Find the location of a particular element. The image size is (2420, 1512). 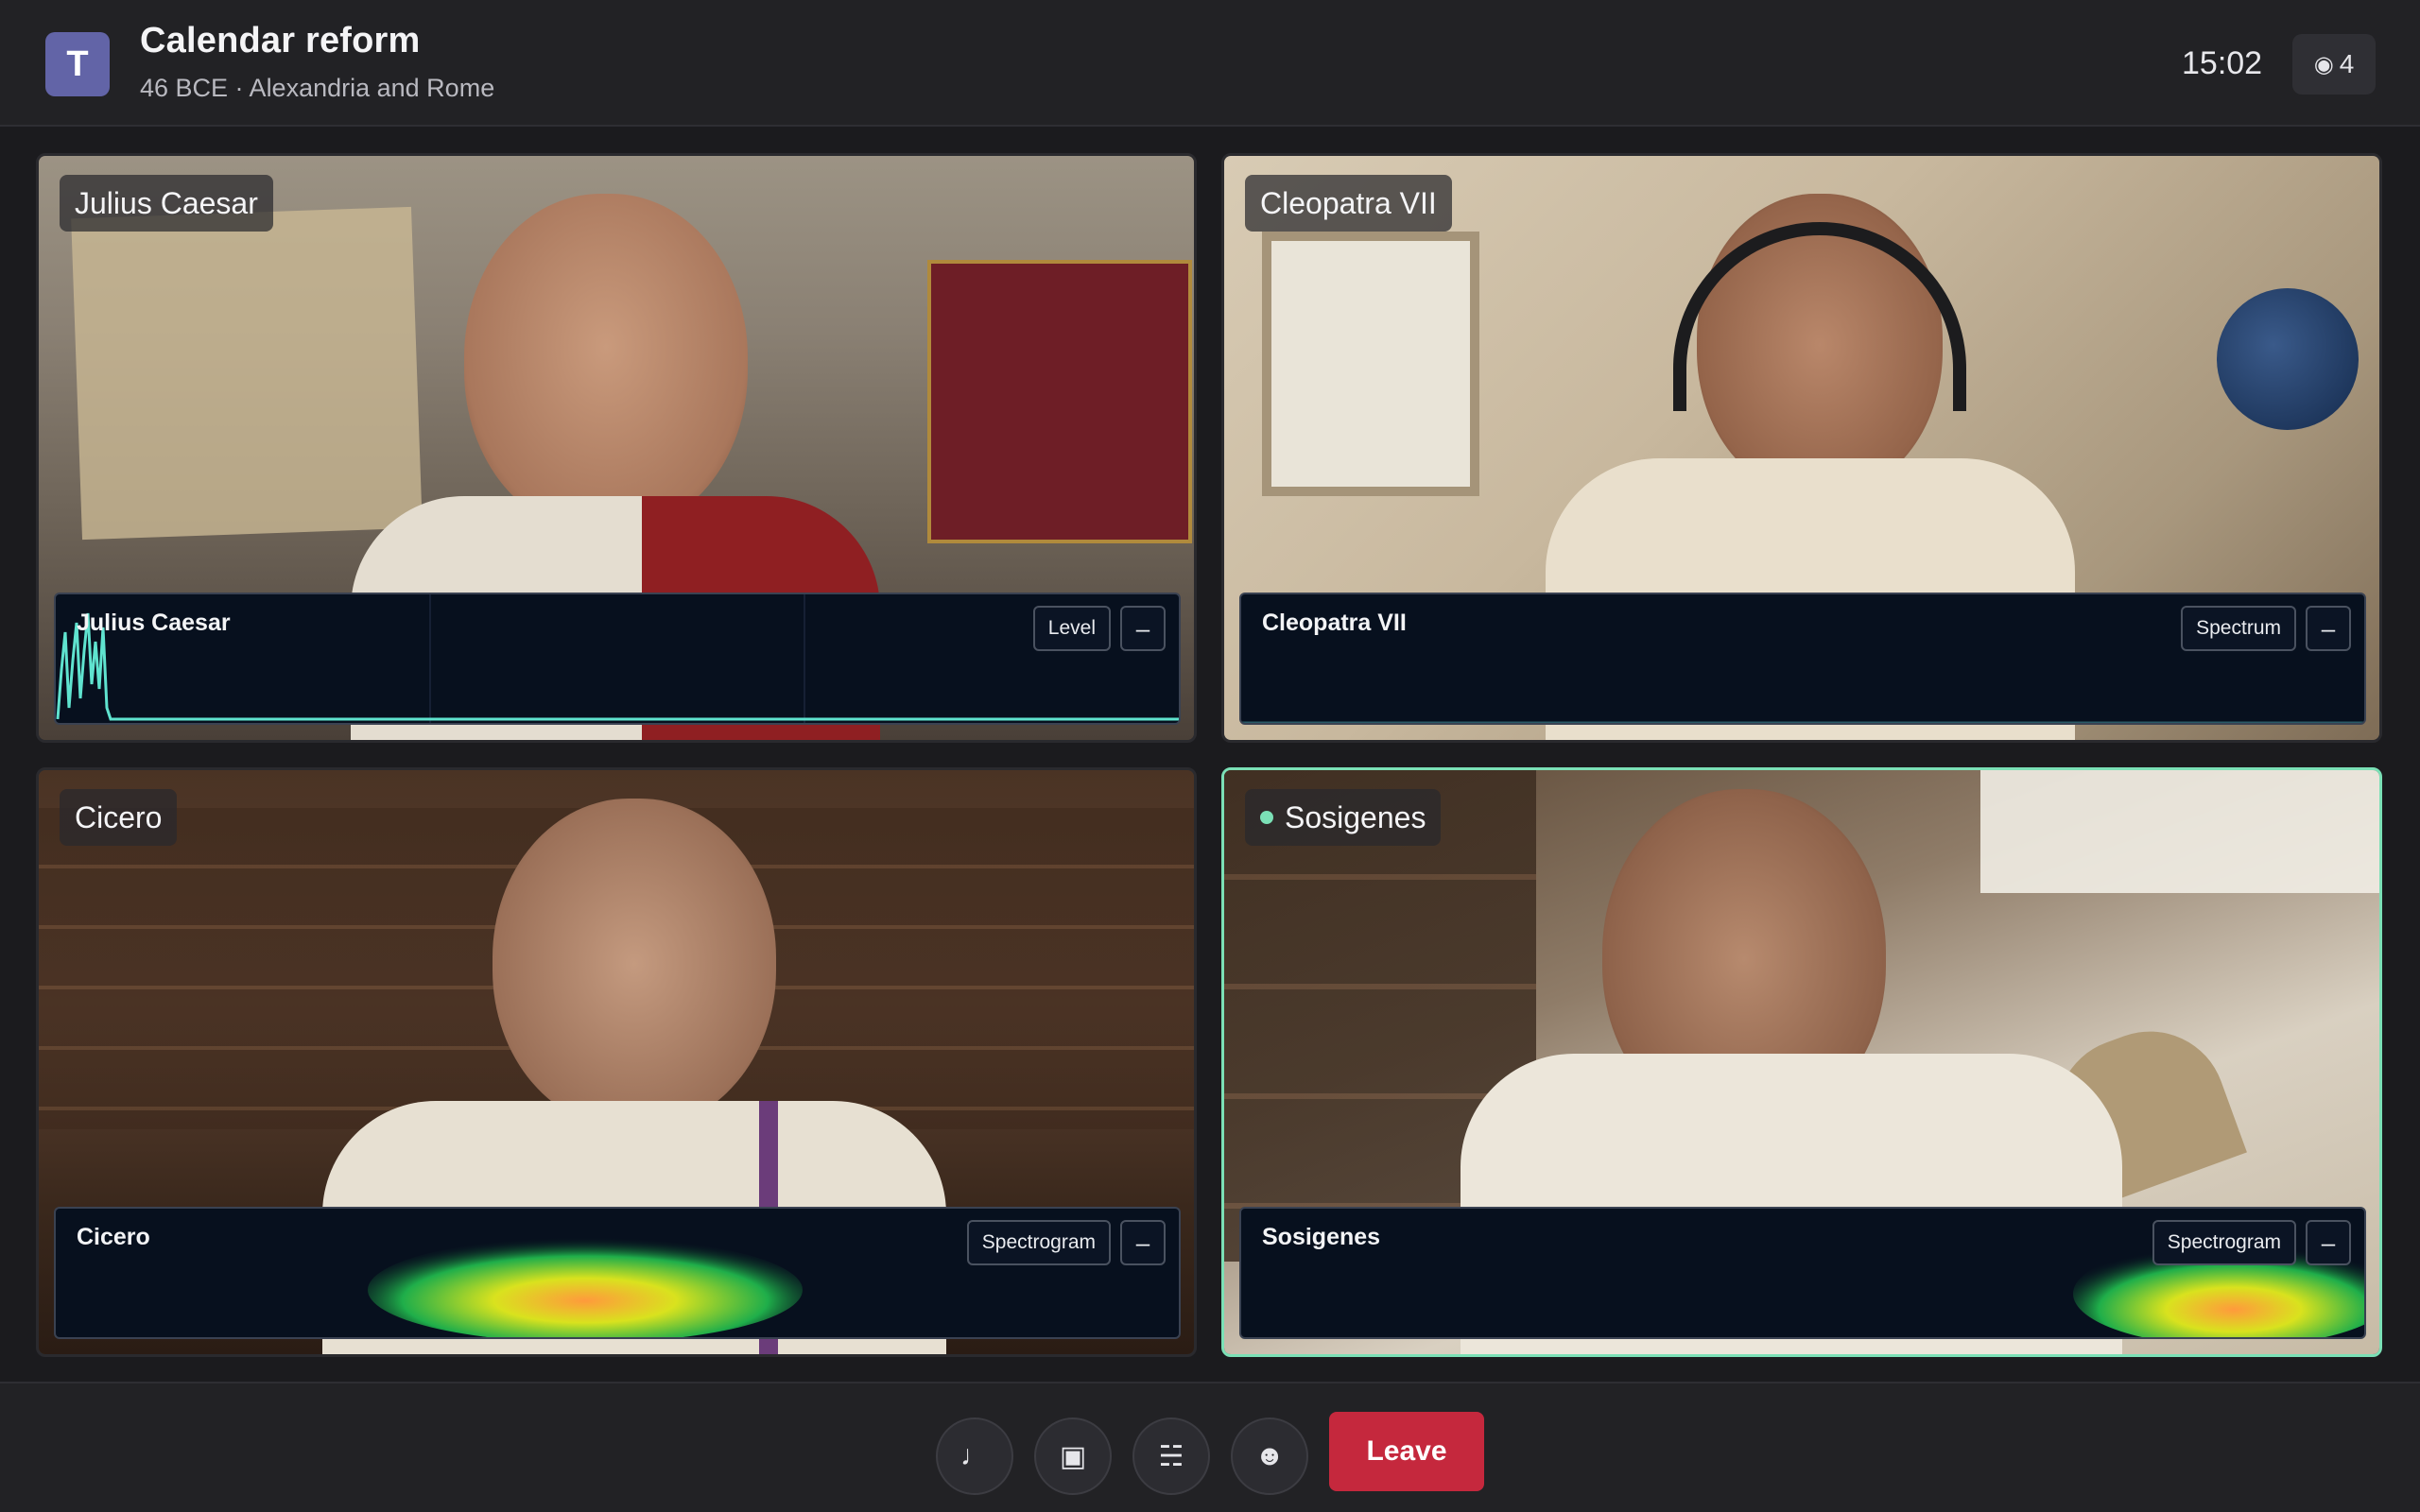

participant-name: Julius Caesar is located at coordinates (166, 202).